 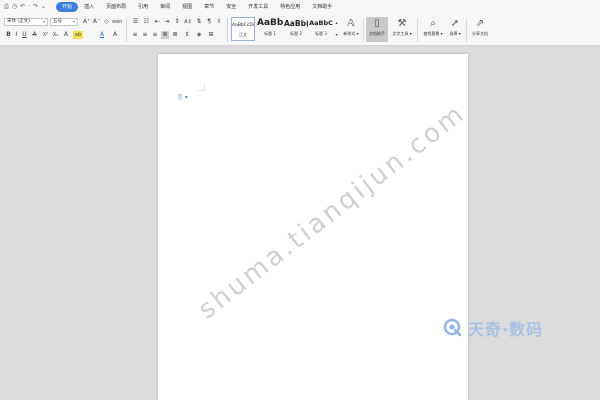 What do you see at coordinates (55, 35) in the screenshot?
I see `subscript-icon: X₂` at bounding box center [55, 35].